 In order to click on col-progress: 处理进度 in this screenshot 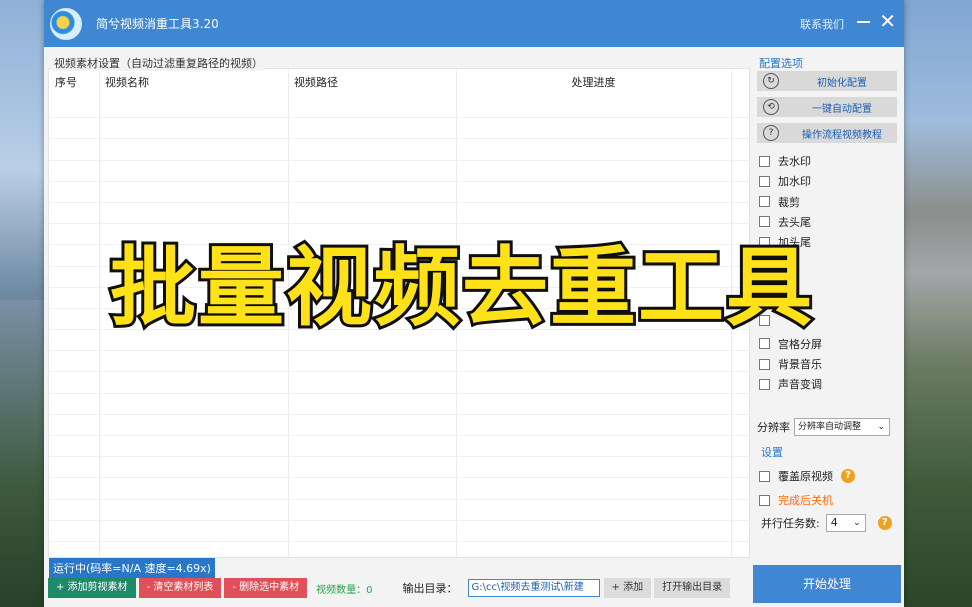, I will do `click(593, 83)`.